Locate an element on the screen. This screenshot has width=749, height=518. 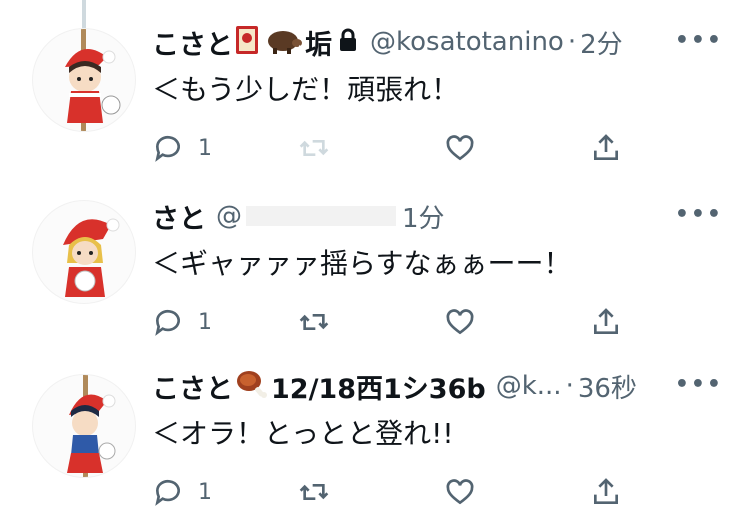
display-name-suffix: 12/18西1シ36b is located at coordinates (378, 389).